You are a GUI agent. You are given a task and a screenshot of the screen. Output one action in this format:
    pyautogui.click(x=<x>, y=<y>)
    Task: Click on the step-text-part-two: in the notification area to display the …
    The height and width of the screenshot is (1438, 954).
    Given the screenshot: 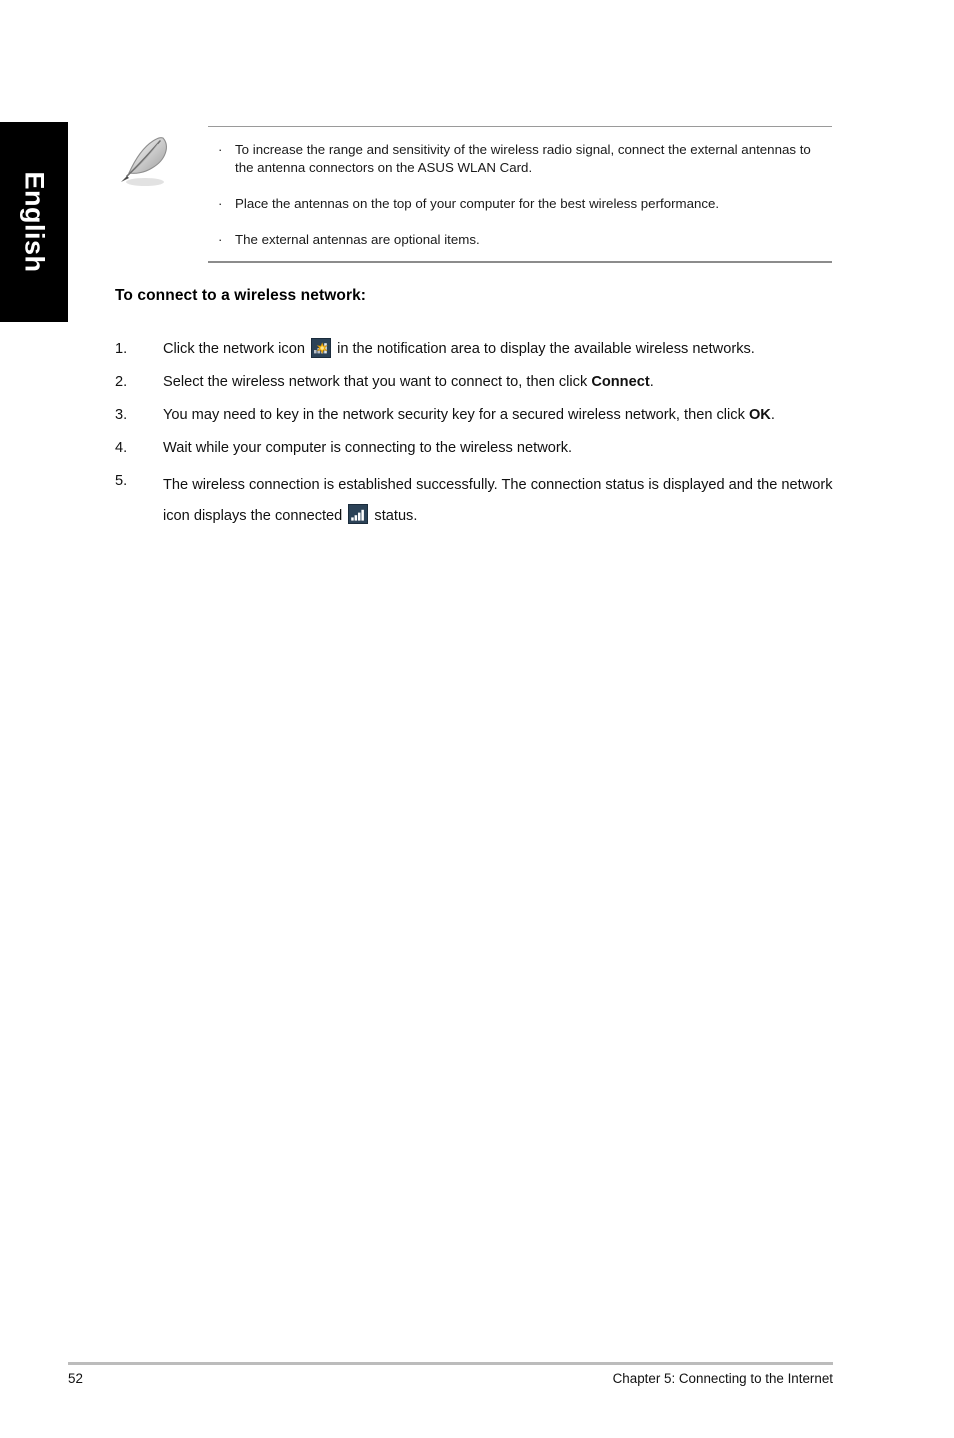 What is the action you would take?
    pyautogui.click(x=546, y=349)
    